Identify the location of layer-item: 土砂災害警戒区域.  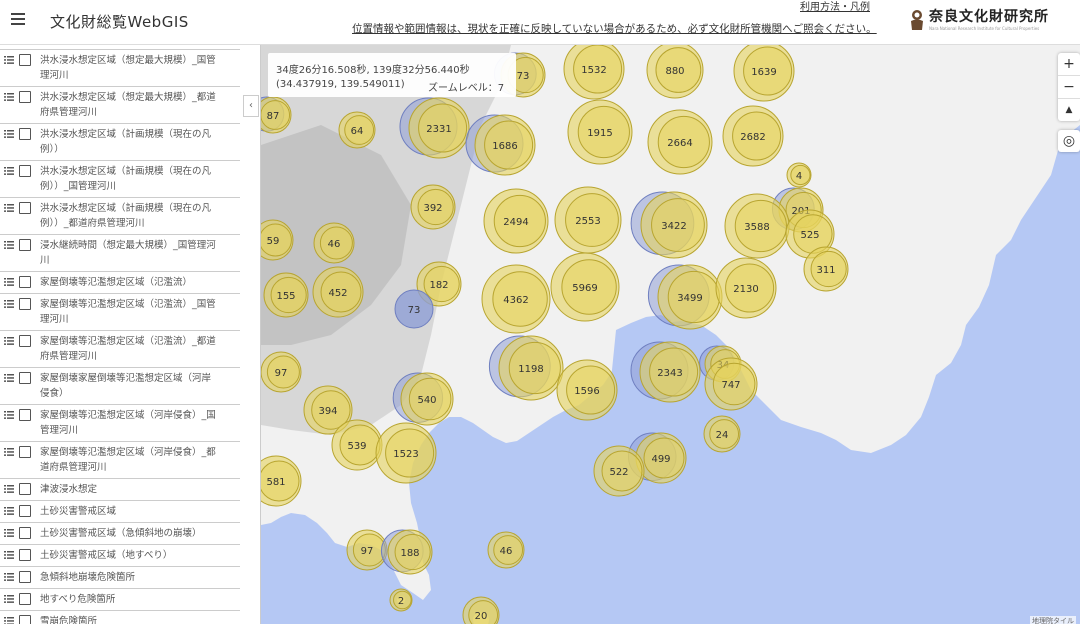
(120, 512).